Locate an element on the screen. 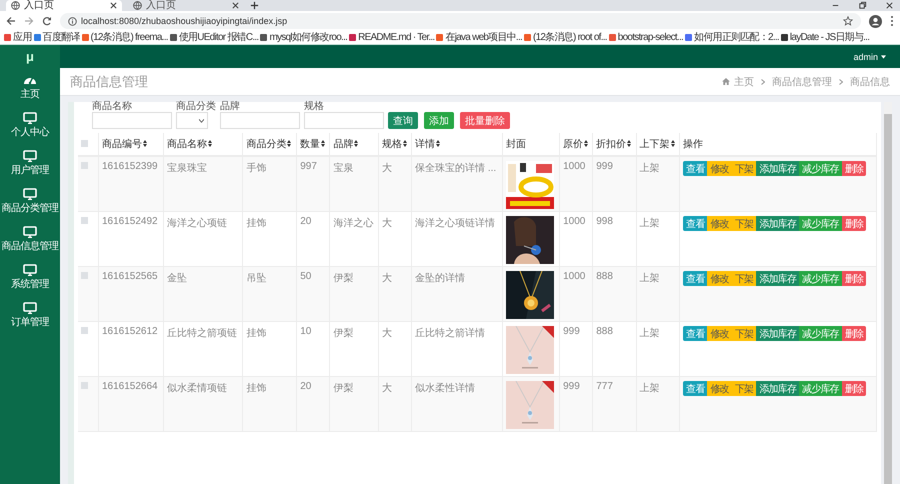  filter-button: 批量删除 is located at coordinates (485, 120).